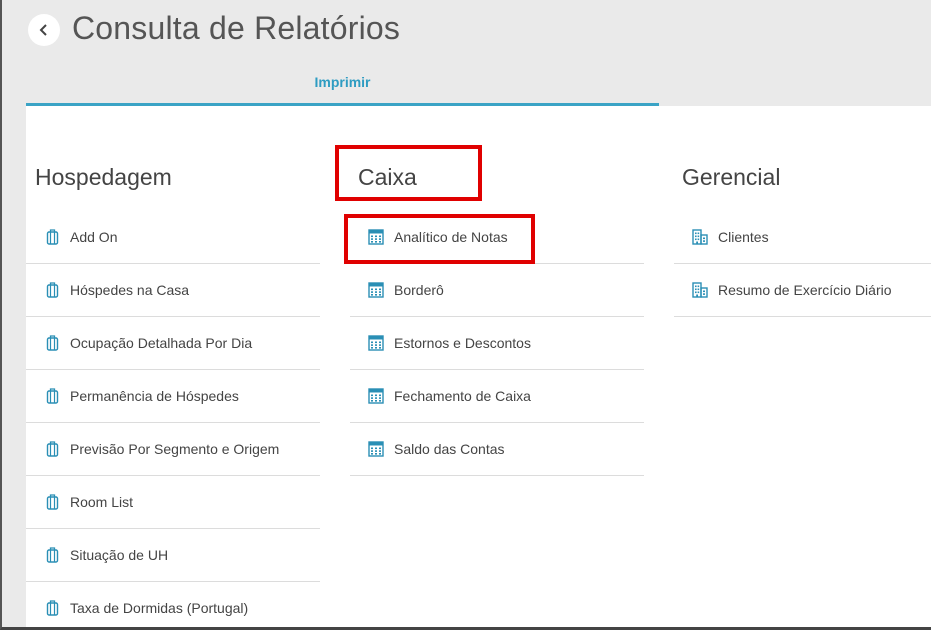 This screenshot has height=630, width=931. What do you see at coordinates (802, 237) in the screenshot?
I see `report-item-clientes: Clientes` at bounding box center [802, 237].